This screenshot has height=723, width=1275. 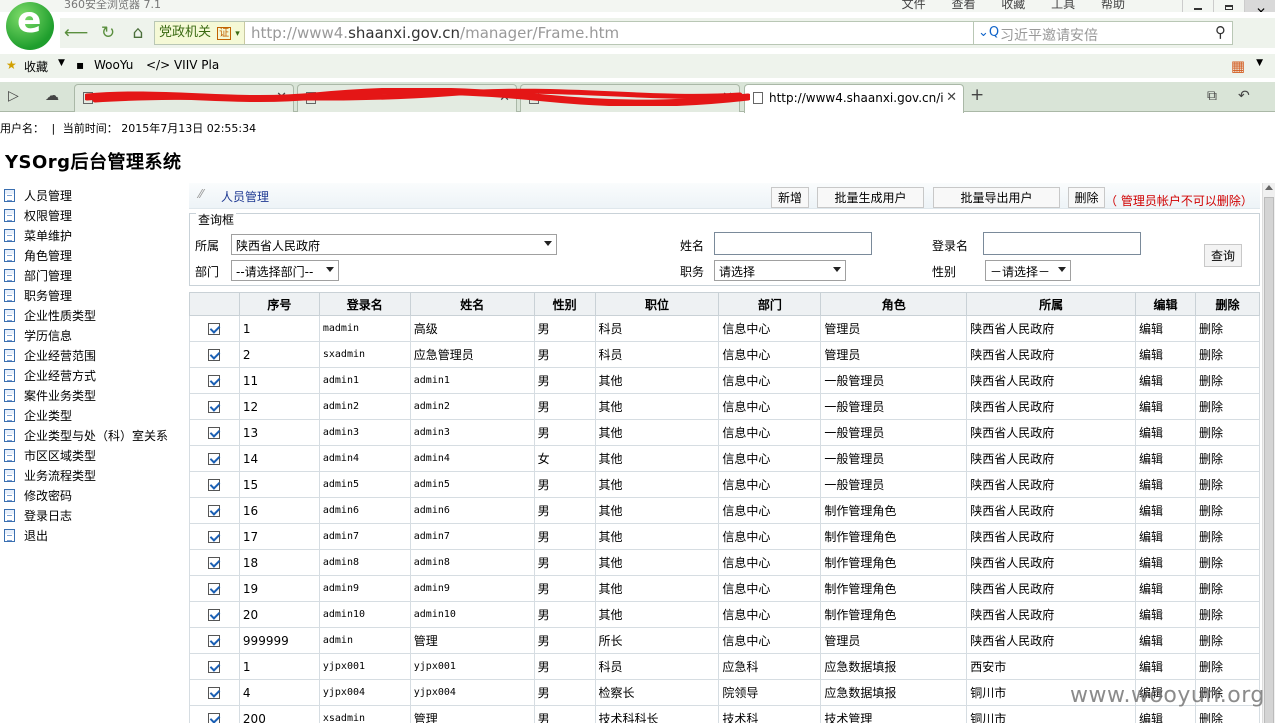 I want to click on tab-redacted-3: ✕, so click(x=630, y=98).